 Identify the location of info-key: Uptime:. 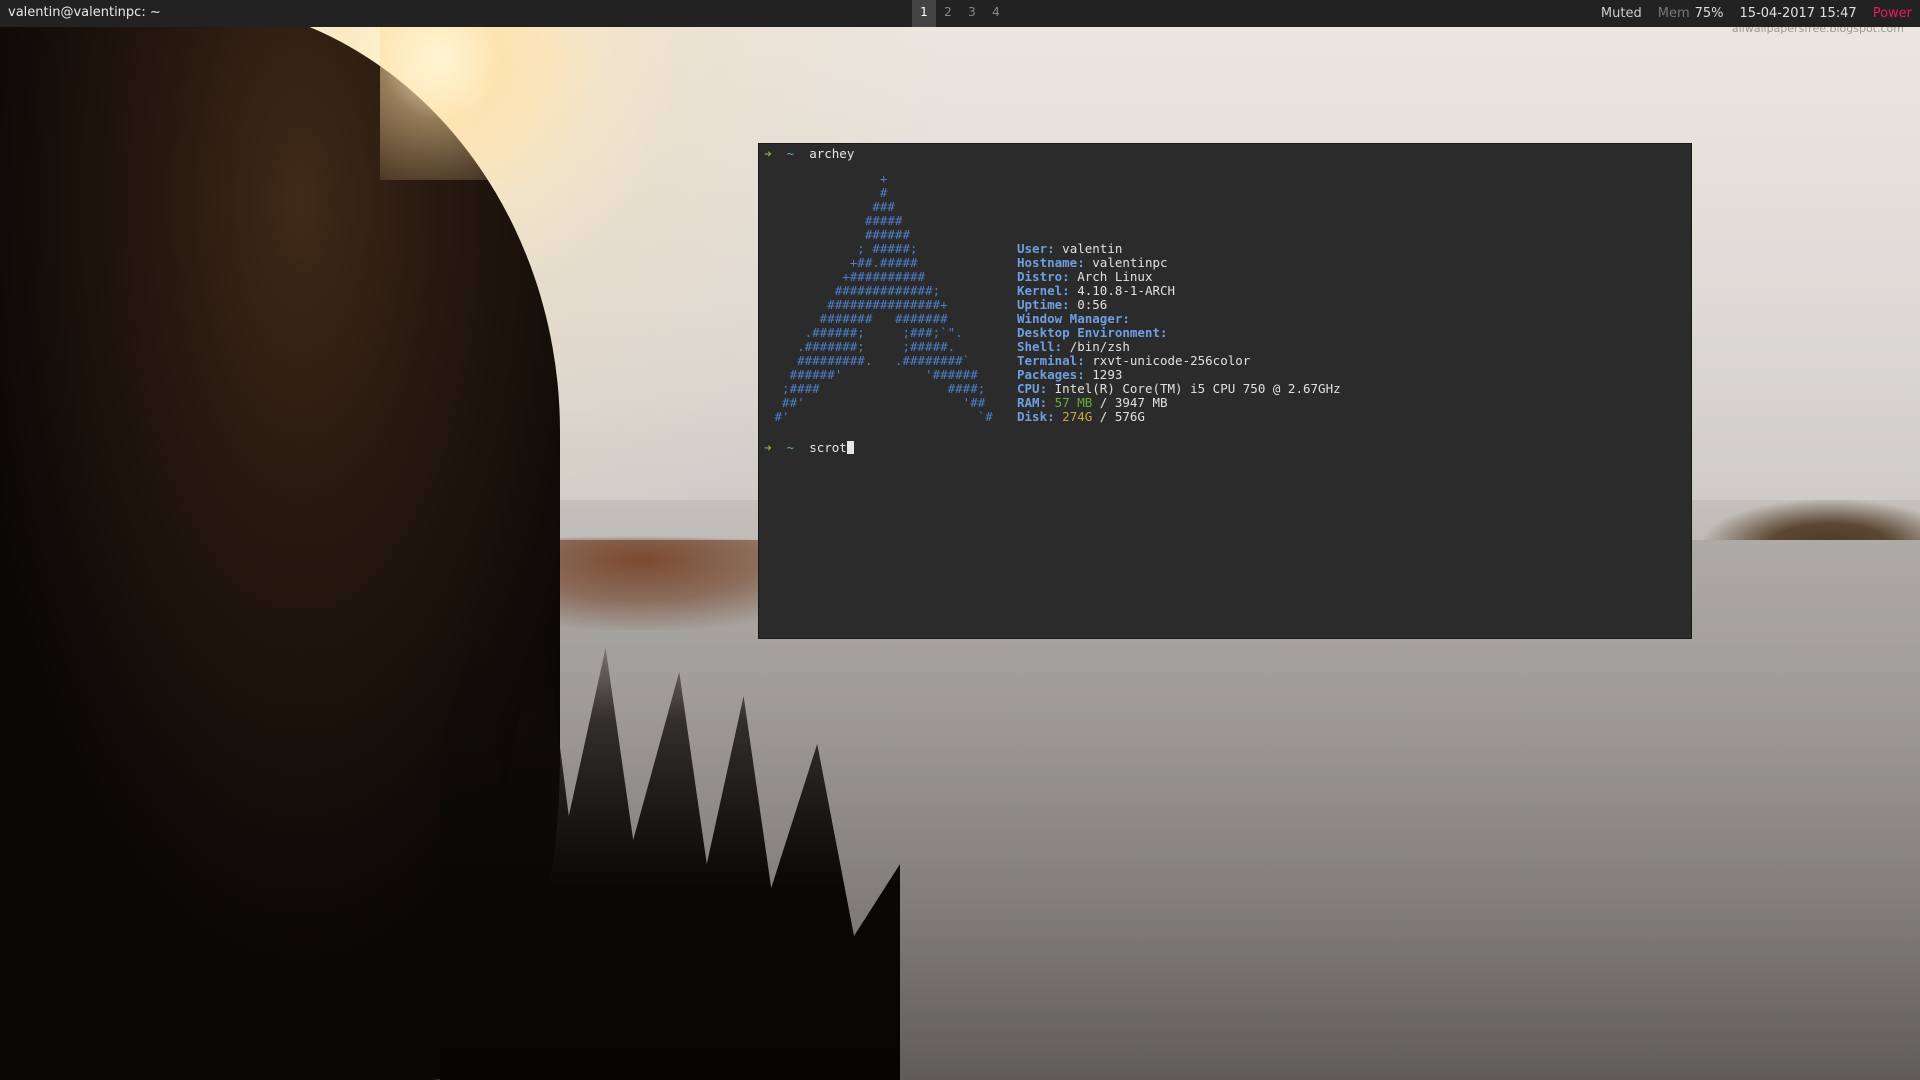
(1043, 304).